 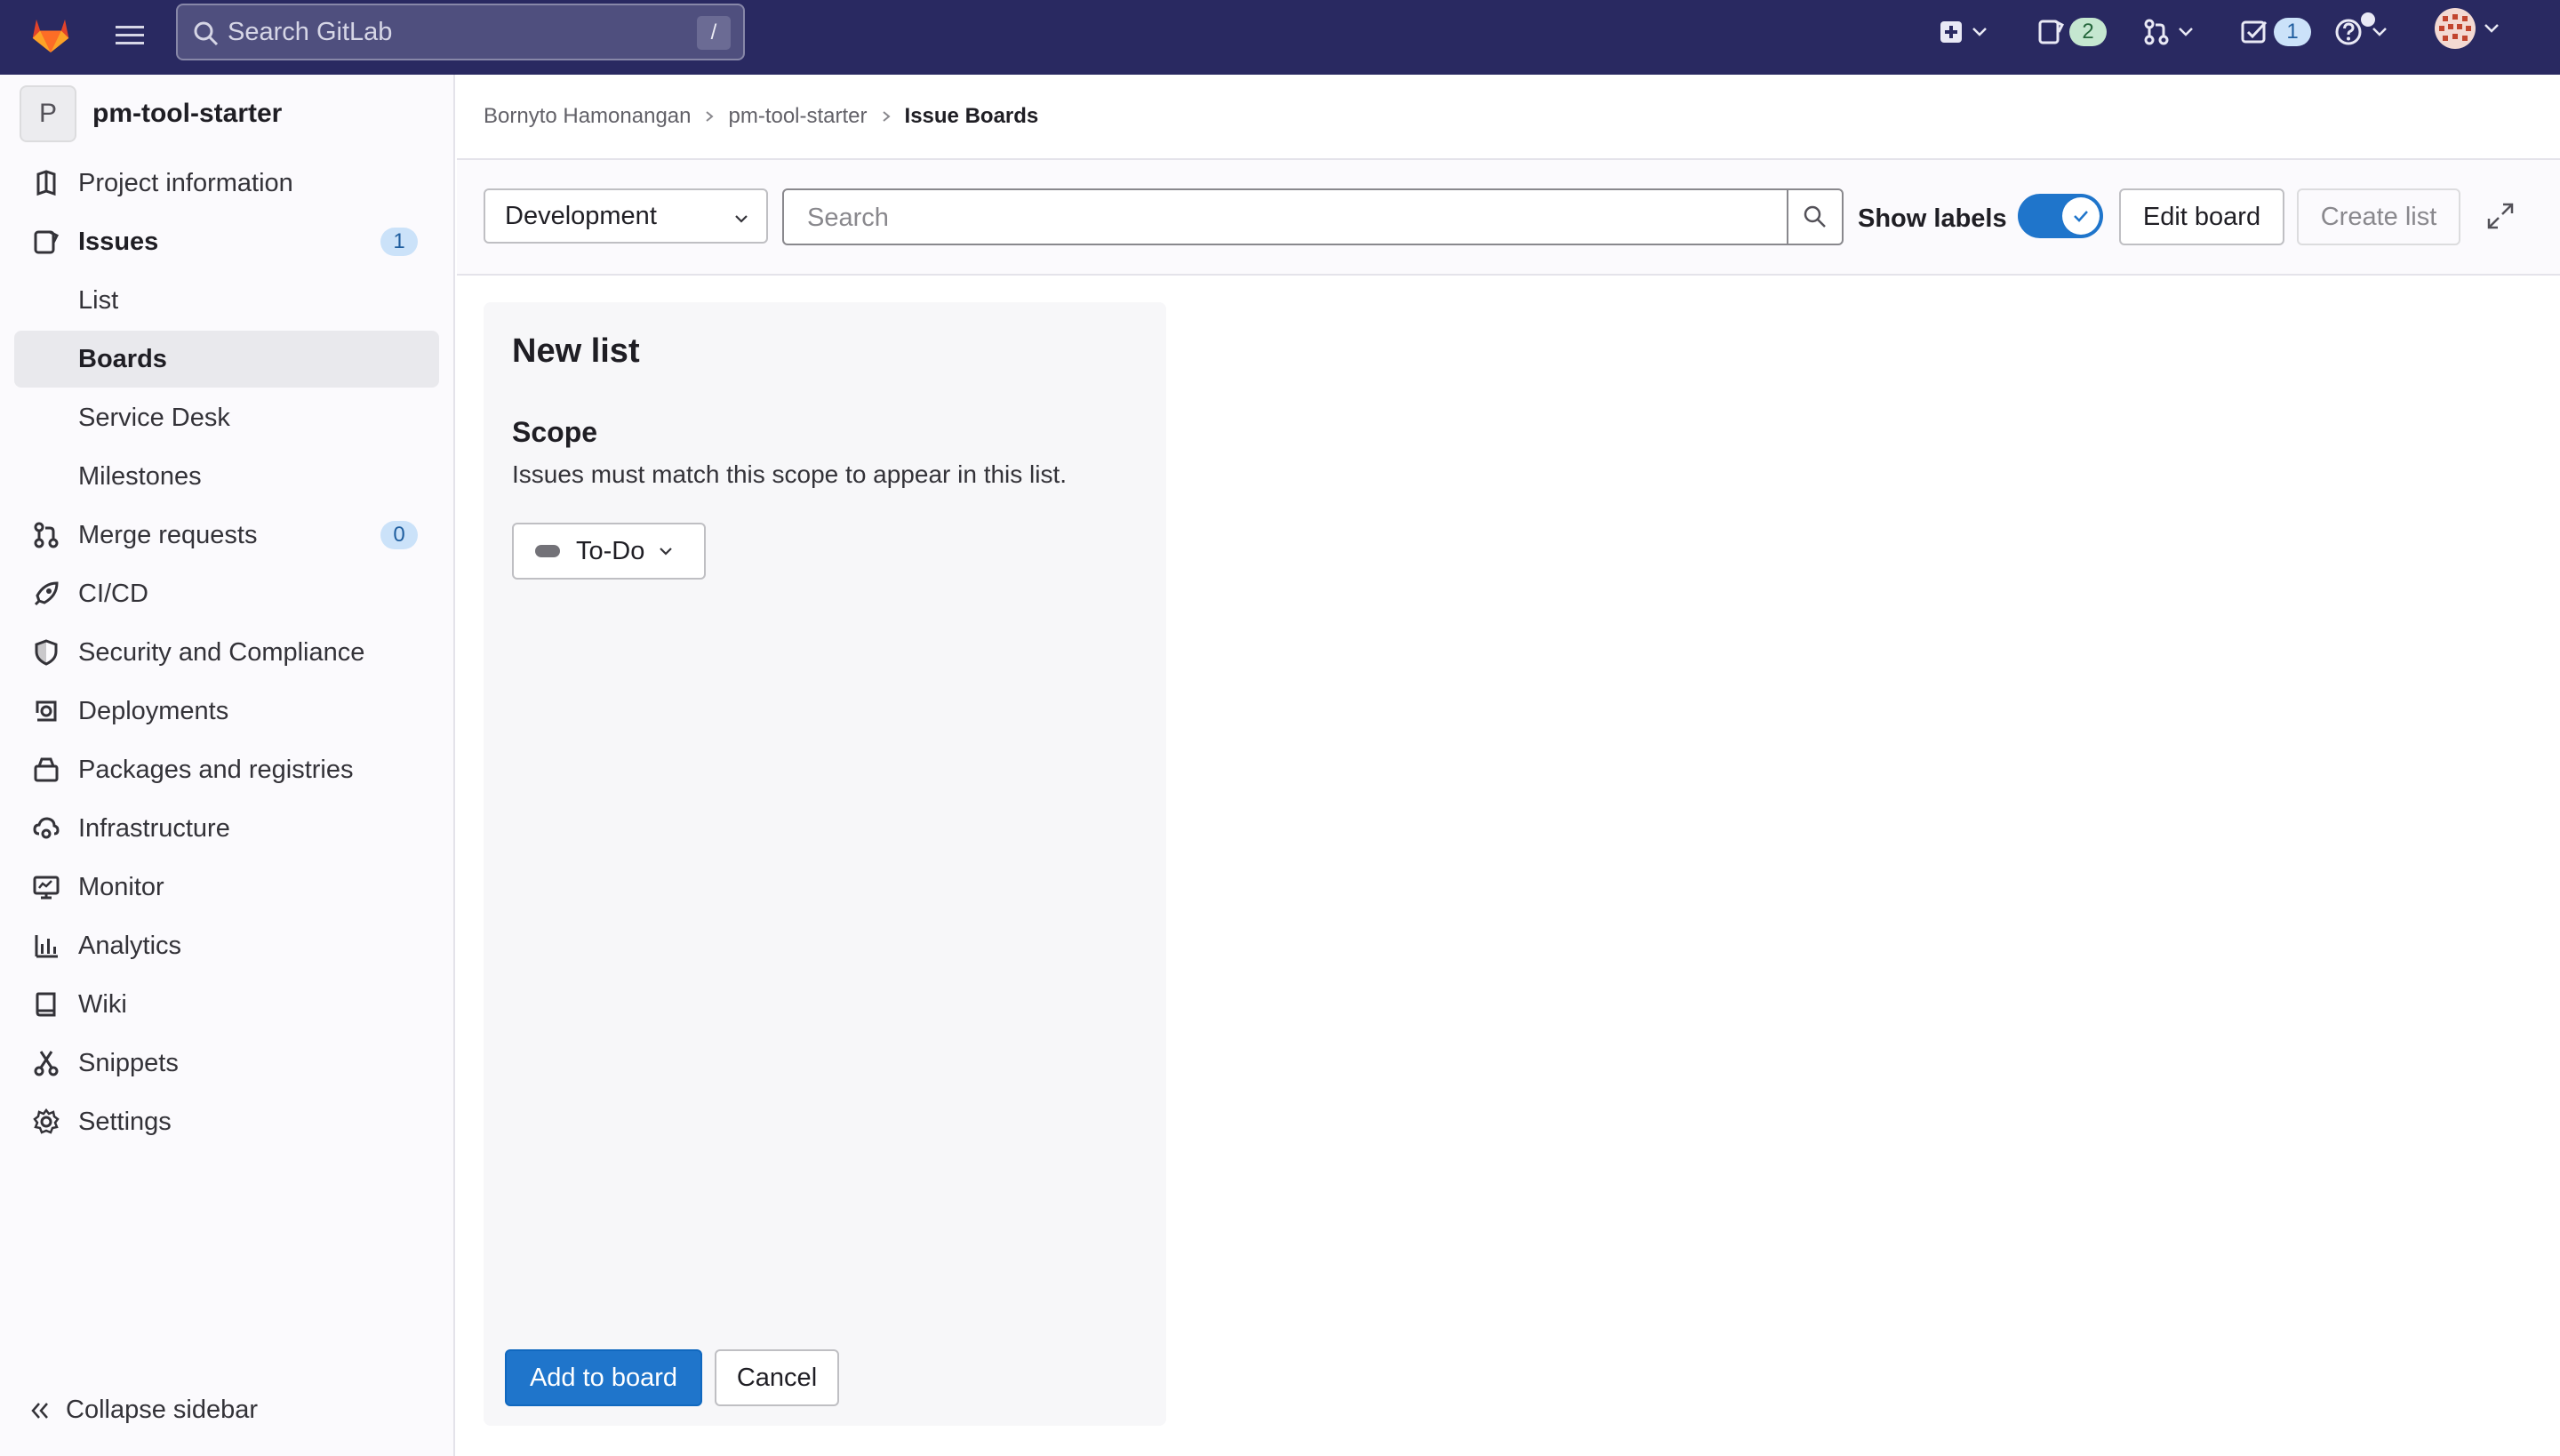 I want to click on todos-count-badge: 1, so click(x=2292, y=32).